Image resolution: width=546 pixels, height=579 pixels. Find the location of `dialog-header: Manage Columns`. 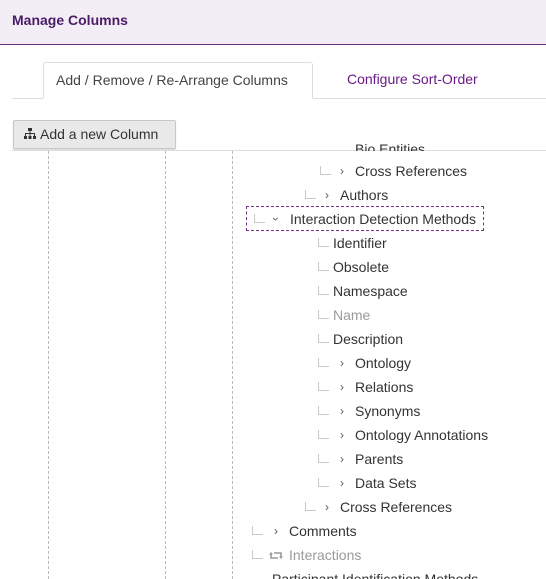

dialog-header: Manage Columns is located at coordinates (273, 22).